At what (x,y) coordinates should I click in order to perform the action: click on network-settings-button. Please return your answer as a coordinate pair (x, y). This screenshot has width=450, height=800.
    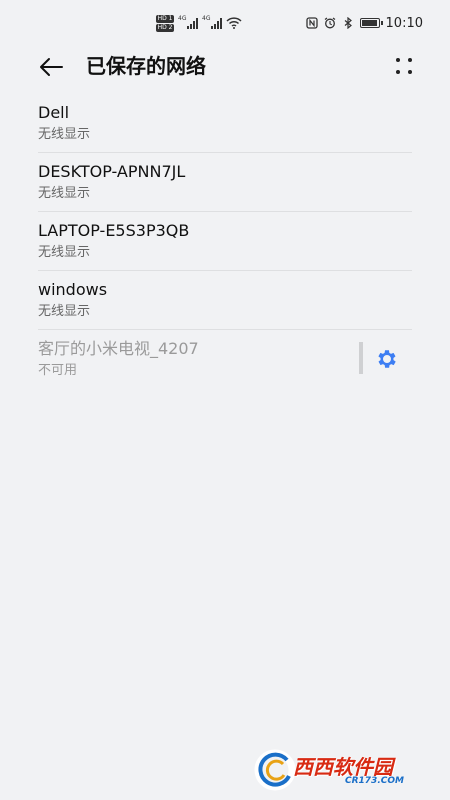
    Looking at the image, I should click on (387, 359).